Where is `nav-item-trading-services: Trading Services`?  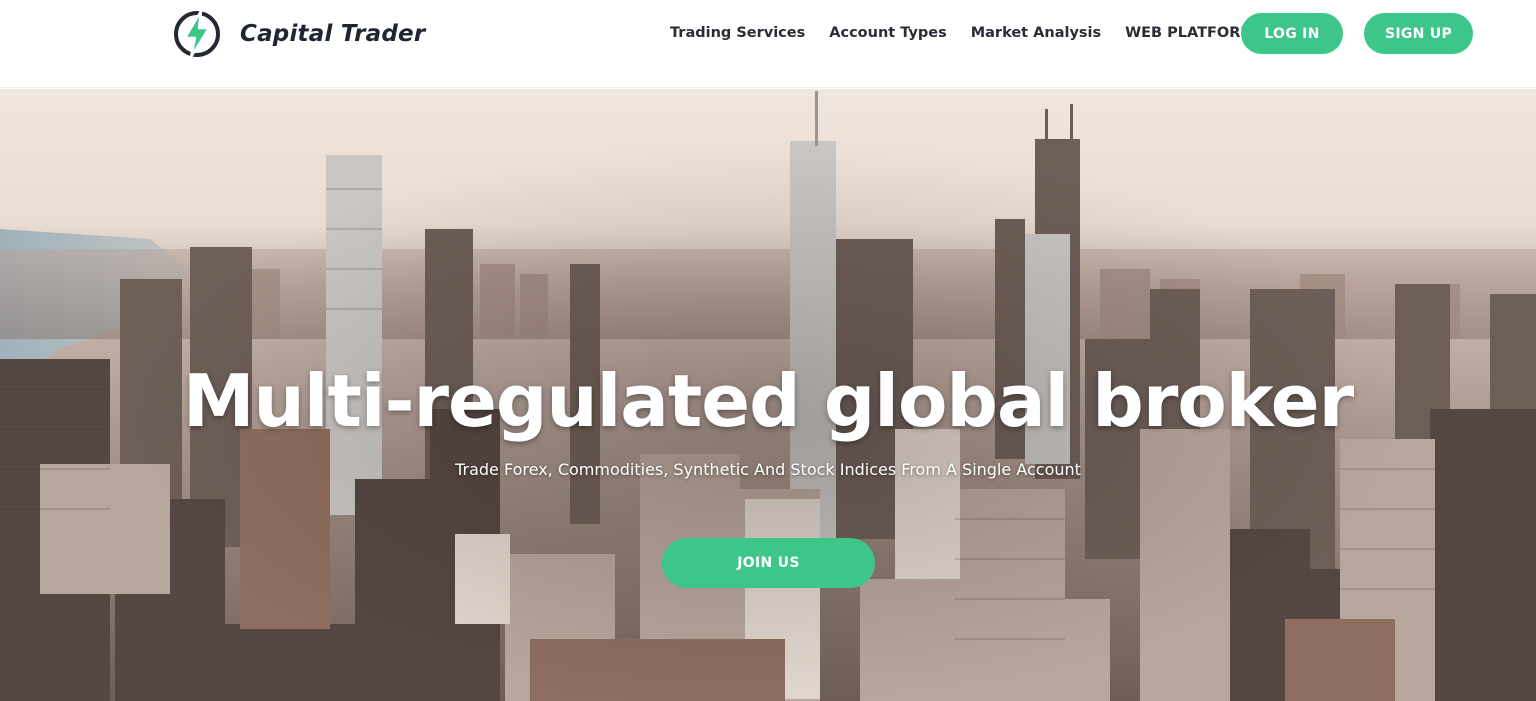
nav-item-trading-services: Trading Services is located at coordinates (737, 33).